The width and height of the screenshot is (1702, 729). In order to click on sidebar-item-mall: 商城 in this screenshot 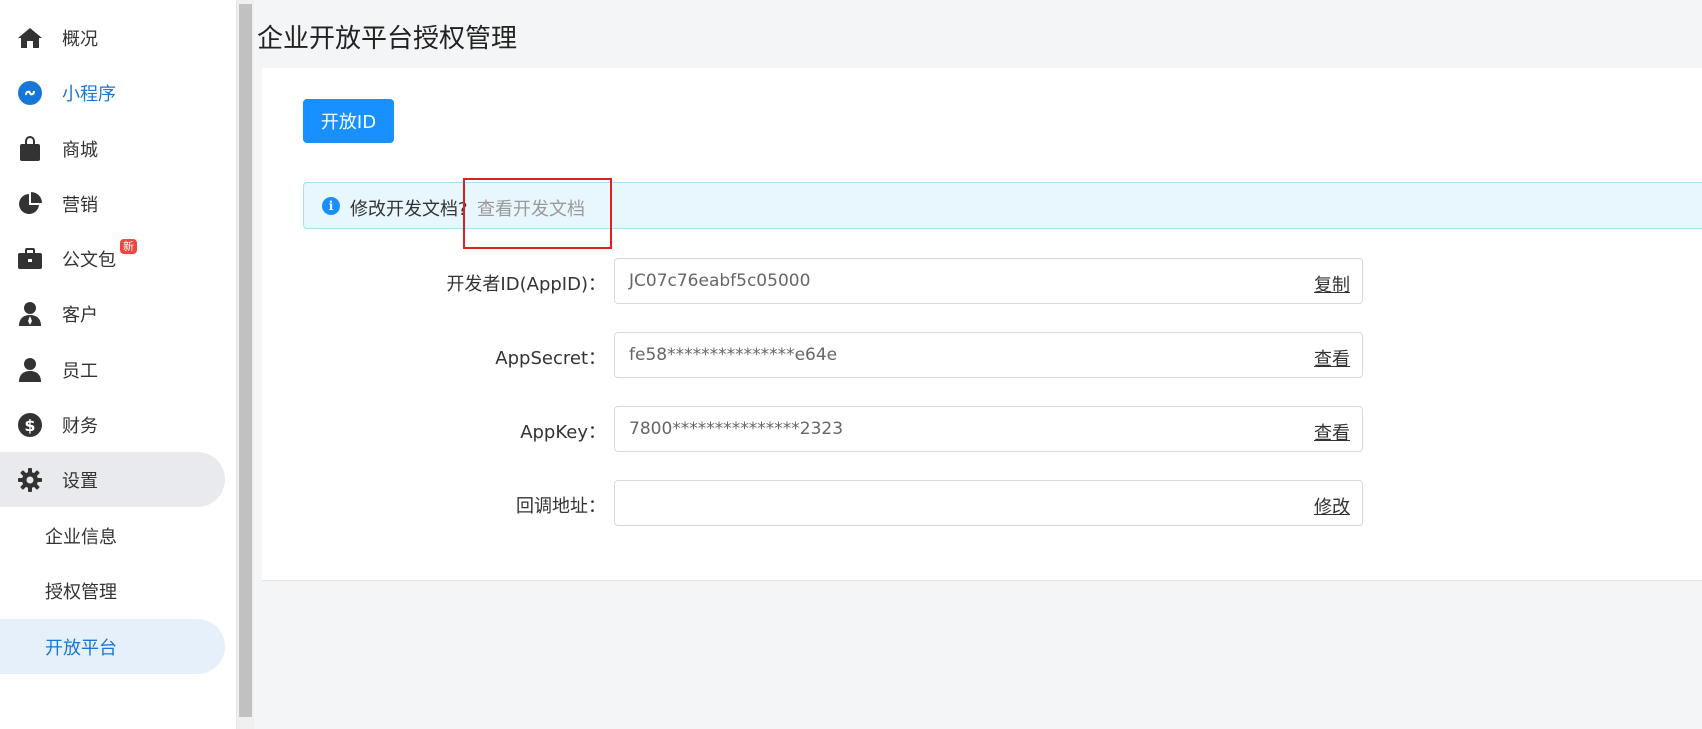, I will do `click(112, 148)`.